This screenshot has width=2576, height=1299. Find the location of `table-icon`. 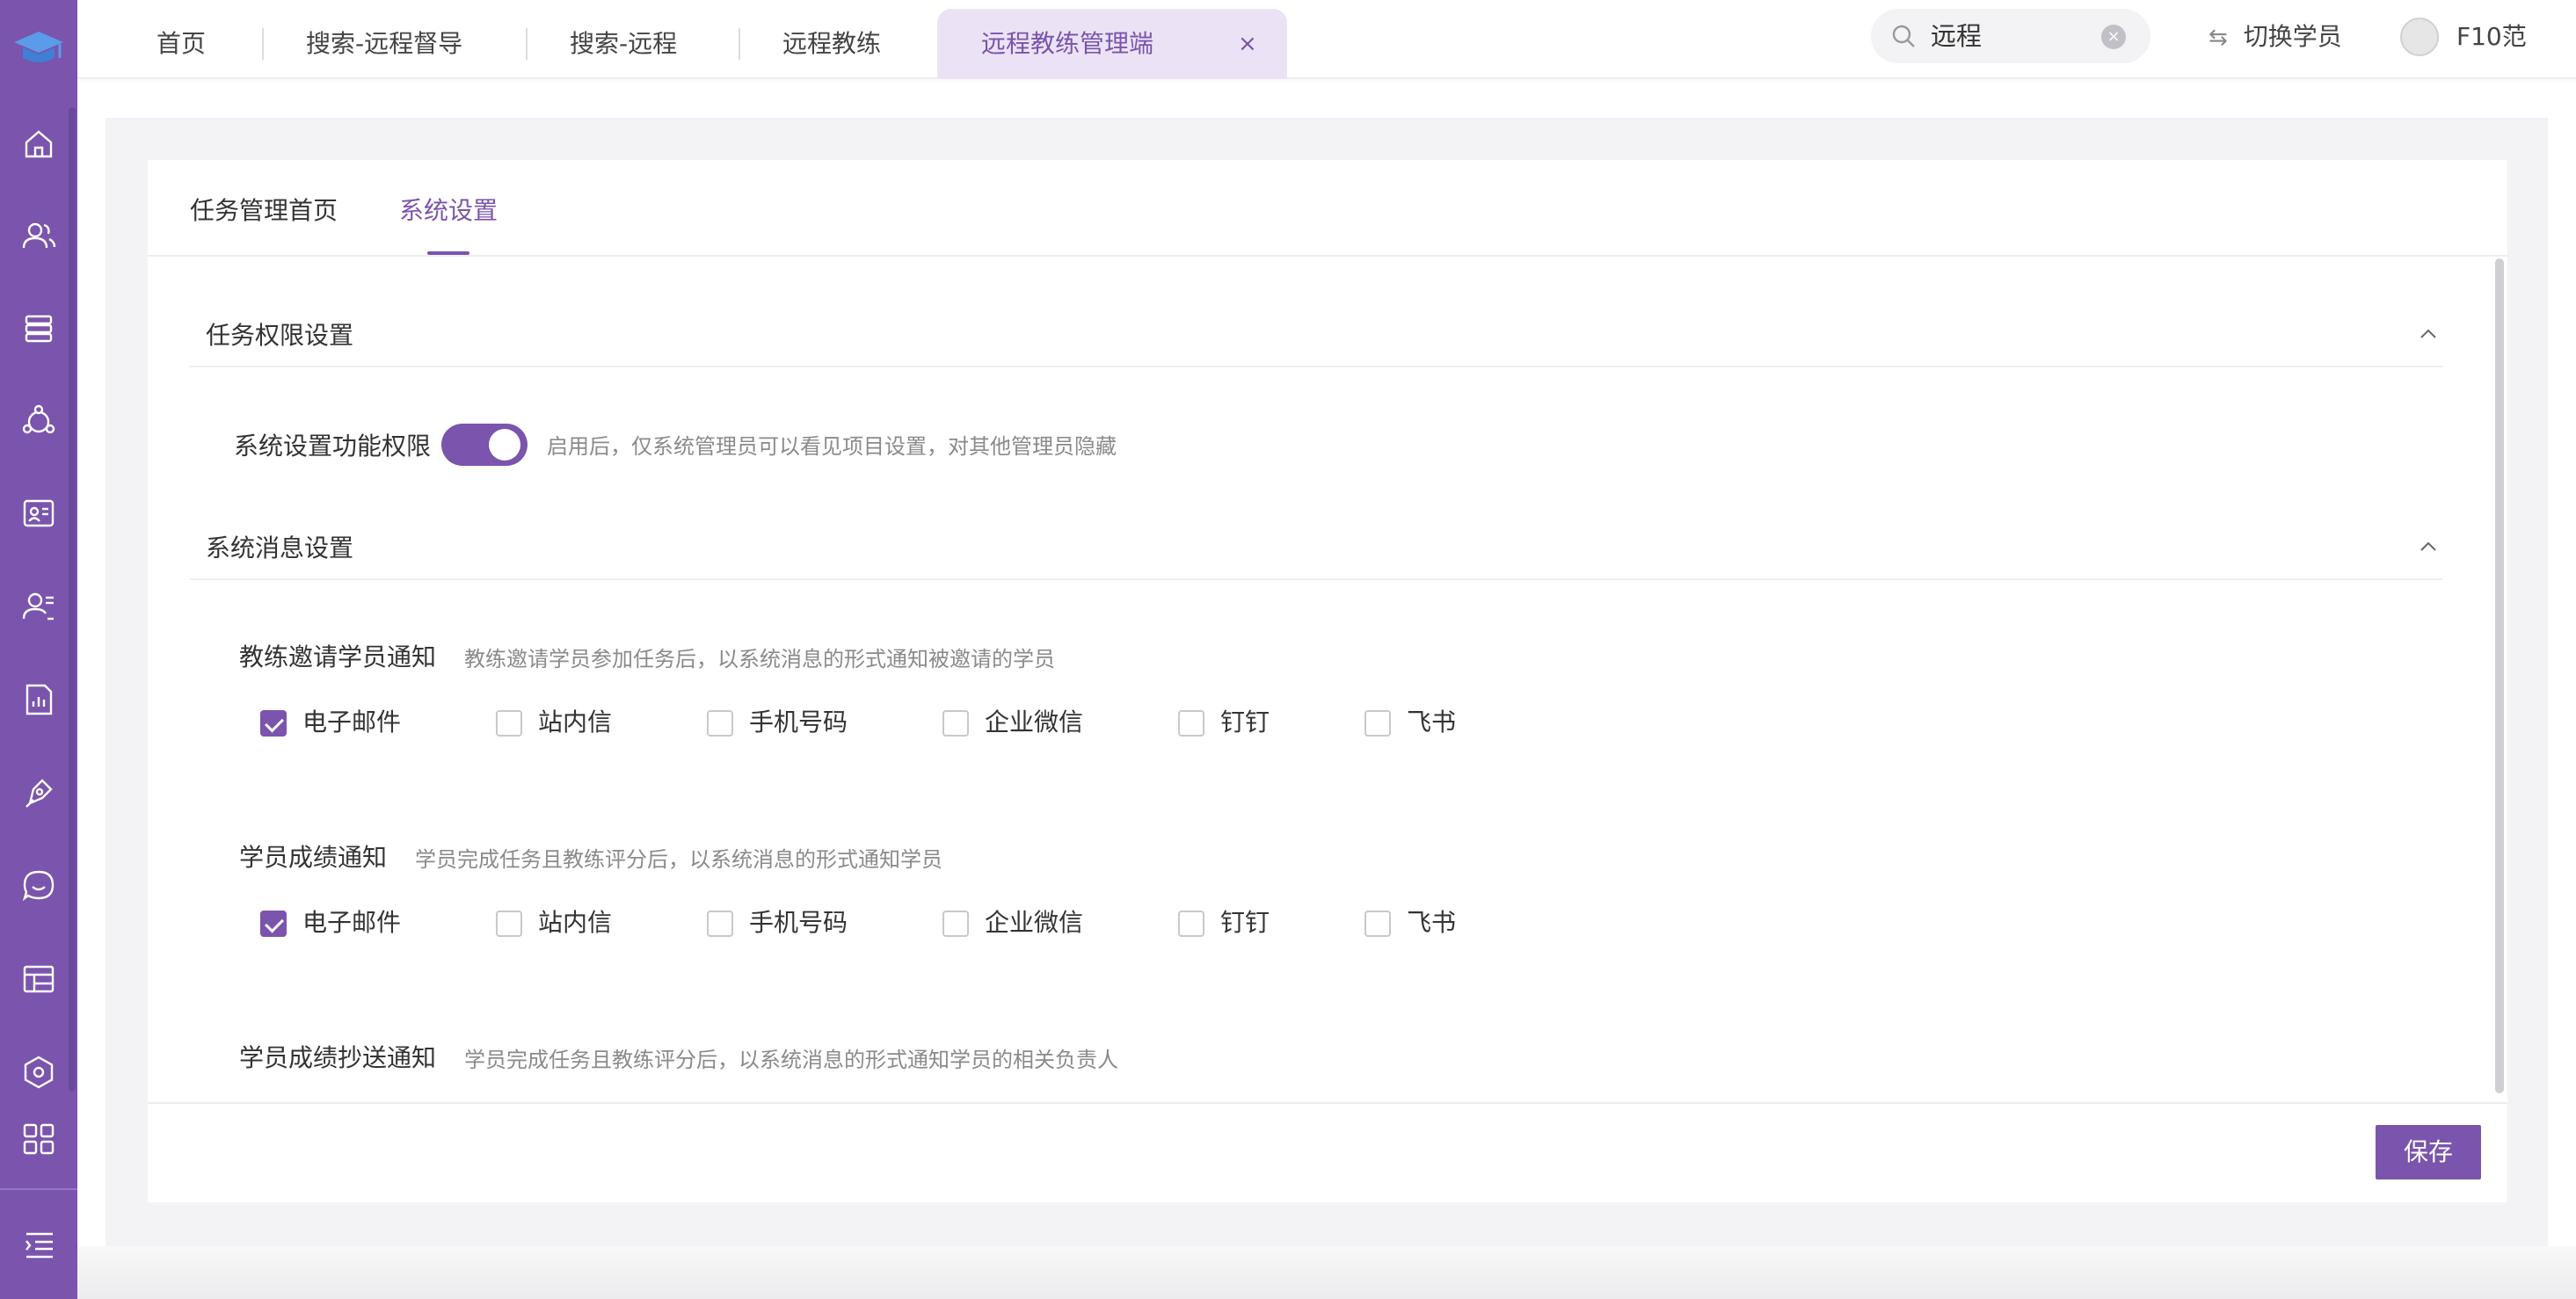

table-icon is located at coordinates (39, 979).